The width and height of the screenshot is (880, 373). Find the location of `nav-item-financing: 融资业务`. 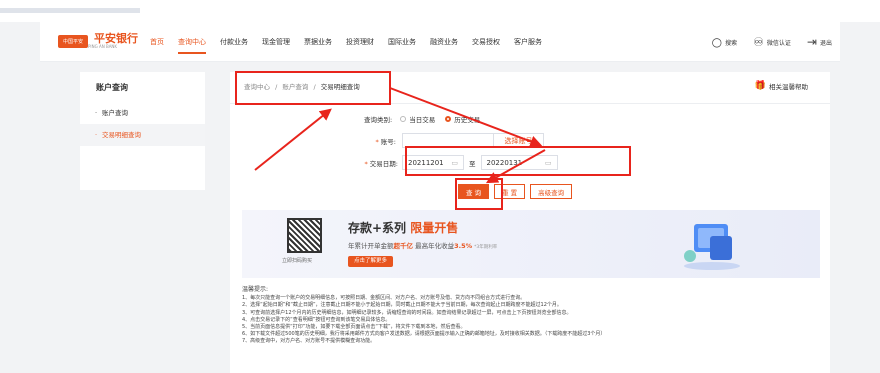

nav-item-financing: 融资业务 is located at coordinates (444, 42).